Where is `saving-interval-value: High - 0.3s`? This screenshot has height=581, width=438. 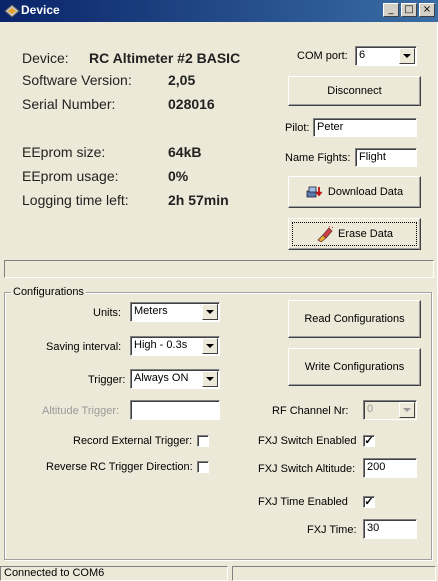 saving-interval-value: High - 0.3s is located at coordinates (161, 345).